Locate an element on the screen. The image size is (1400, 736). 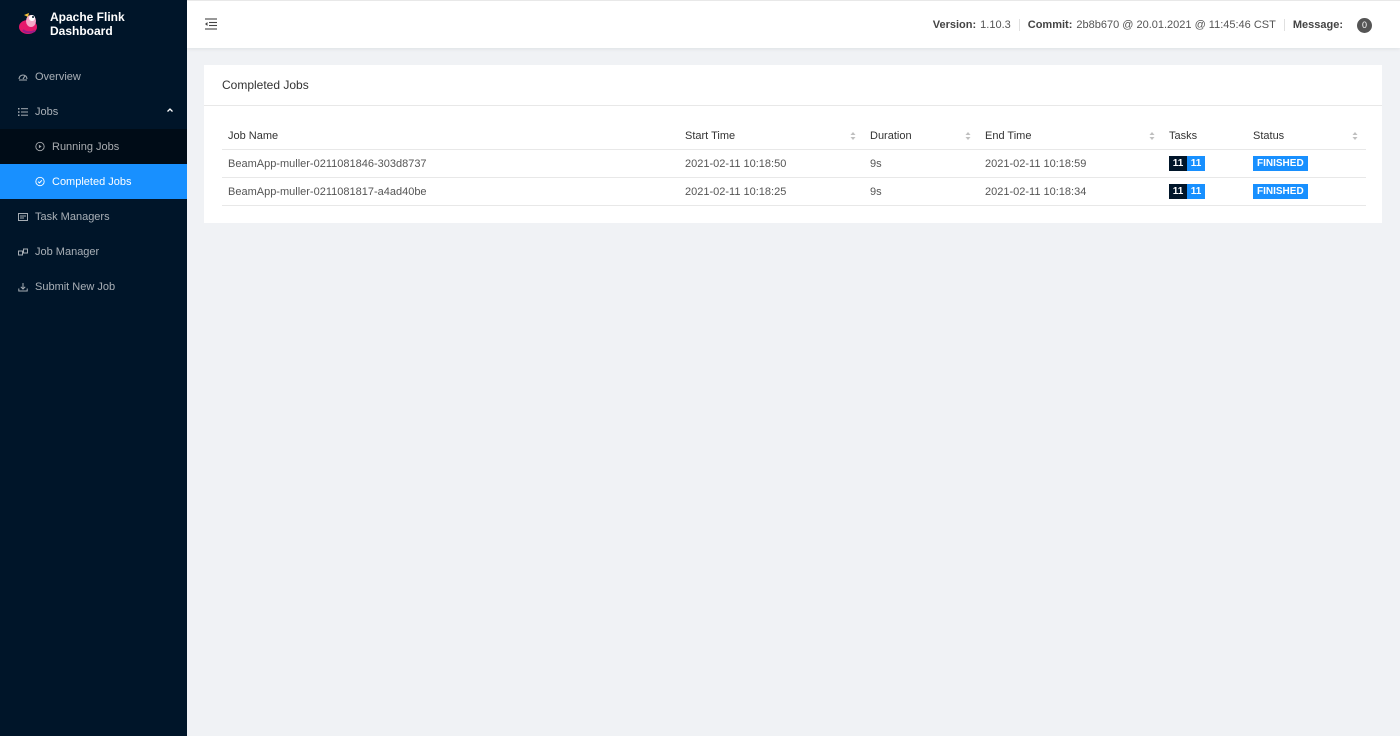
column-header-tasks: Tasks is located at coordinates (1183, 136).